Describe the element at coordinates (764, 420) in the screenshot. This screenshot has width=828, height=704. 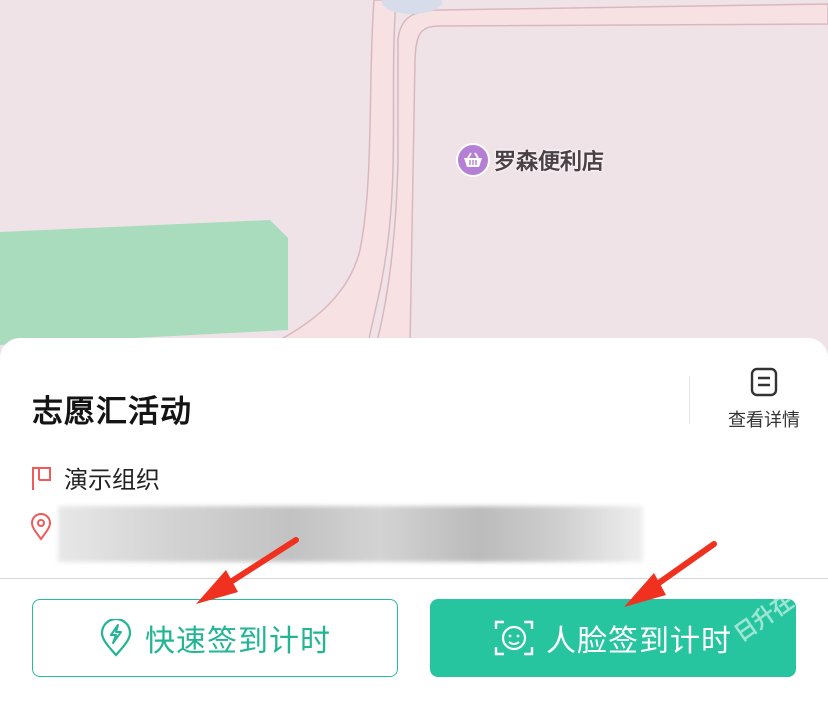
I see `view-details-label: 查看详情` at that location.